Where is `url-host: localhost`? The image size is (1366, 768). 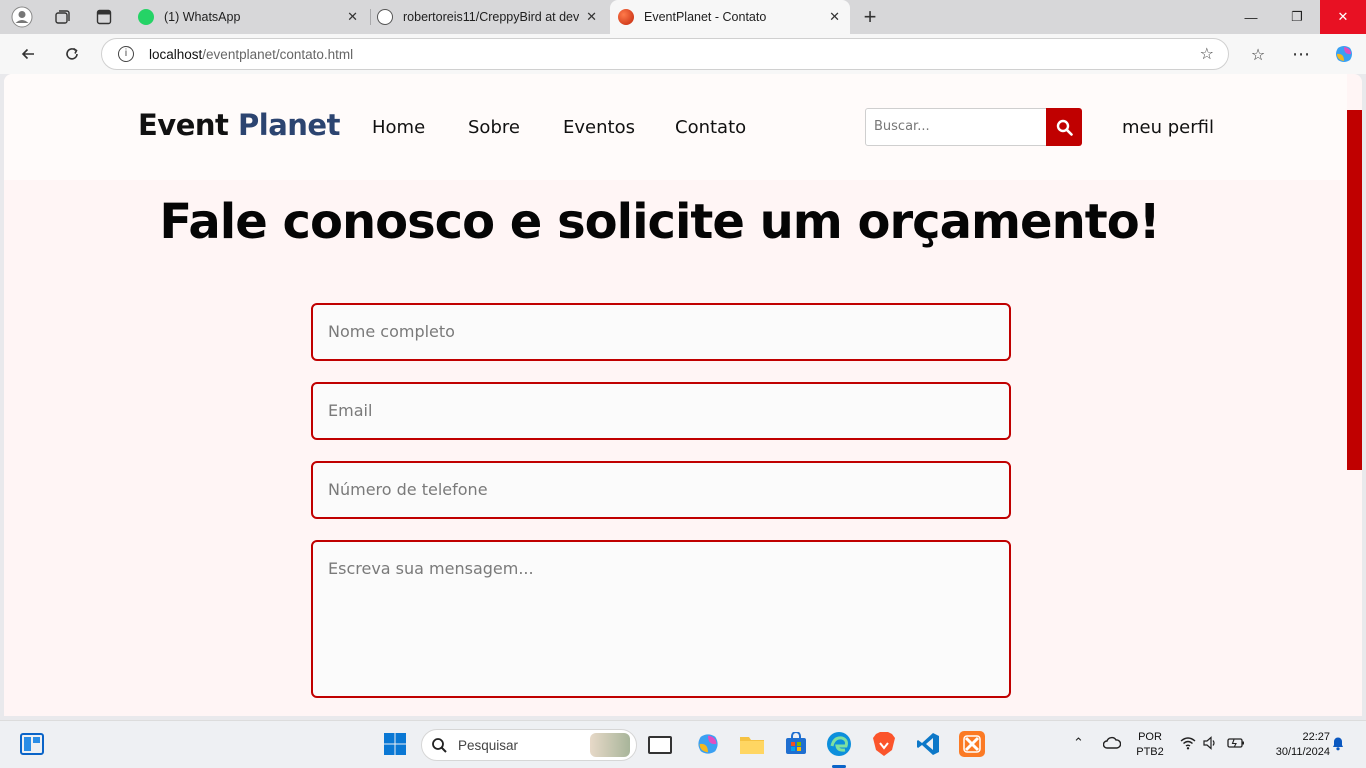 url-host: localhost is located at coordinates (176, 54).